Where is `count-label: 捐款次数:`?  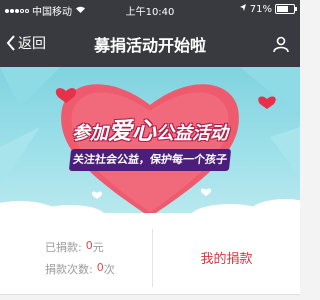
count-label: 捐款次数: is located at coordinates (69, 269).